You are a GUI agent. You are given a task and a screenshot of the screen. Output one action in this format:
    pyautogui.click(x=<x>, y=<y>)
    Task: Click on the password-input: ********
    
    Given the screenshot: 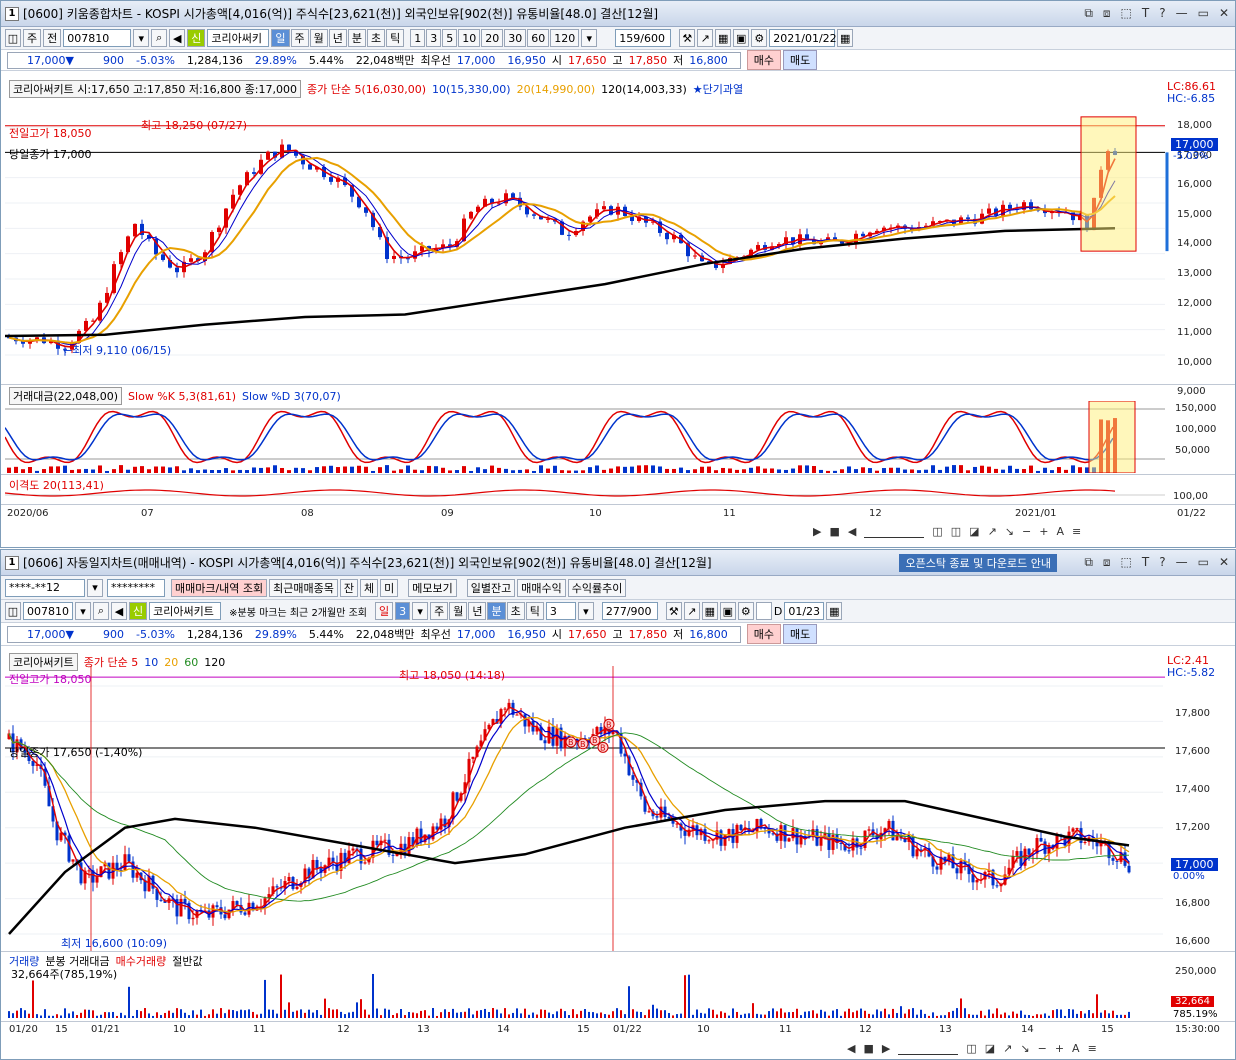 What is the action you would take?
    pyautogui.click(x=136, y=587)
    